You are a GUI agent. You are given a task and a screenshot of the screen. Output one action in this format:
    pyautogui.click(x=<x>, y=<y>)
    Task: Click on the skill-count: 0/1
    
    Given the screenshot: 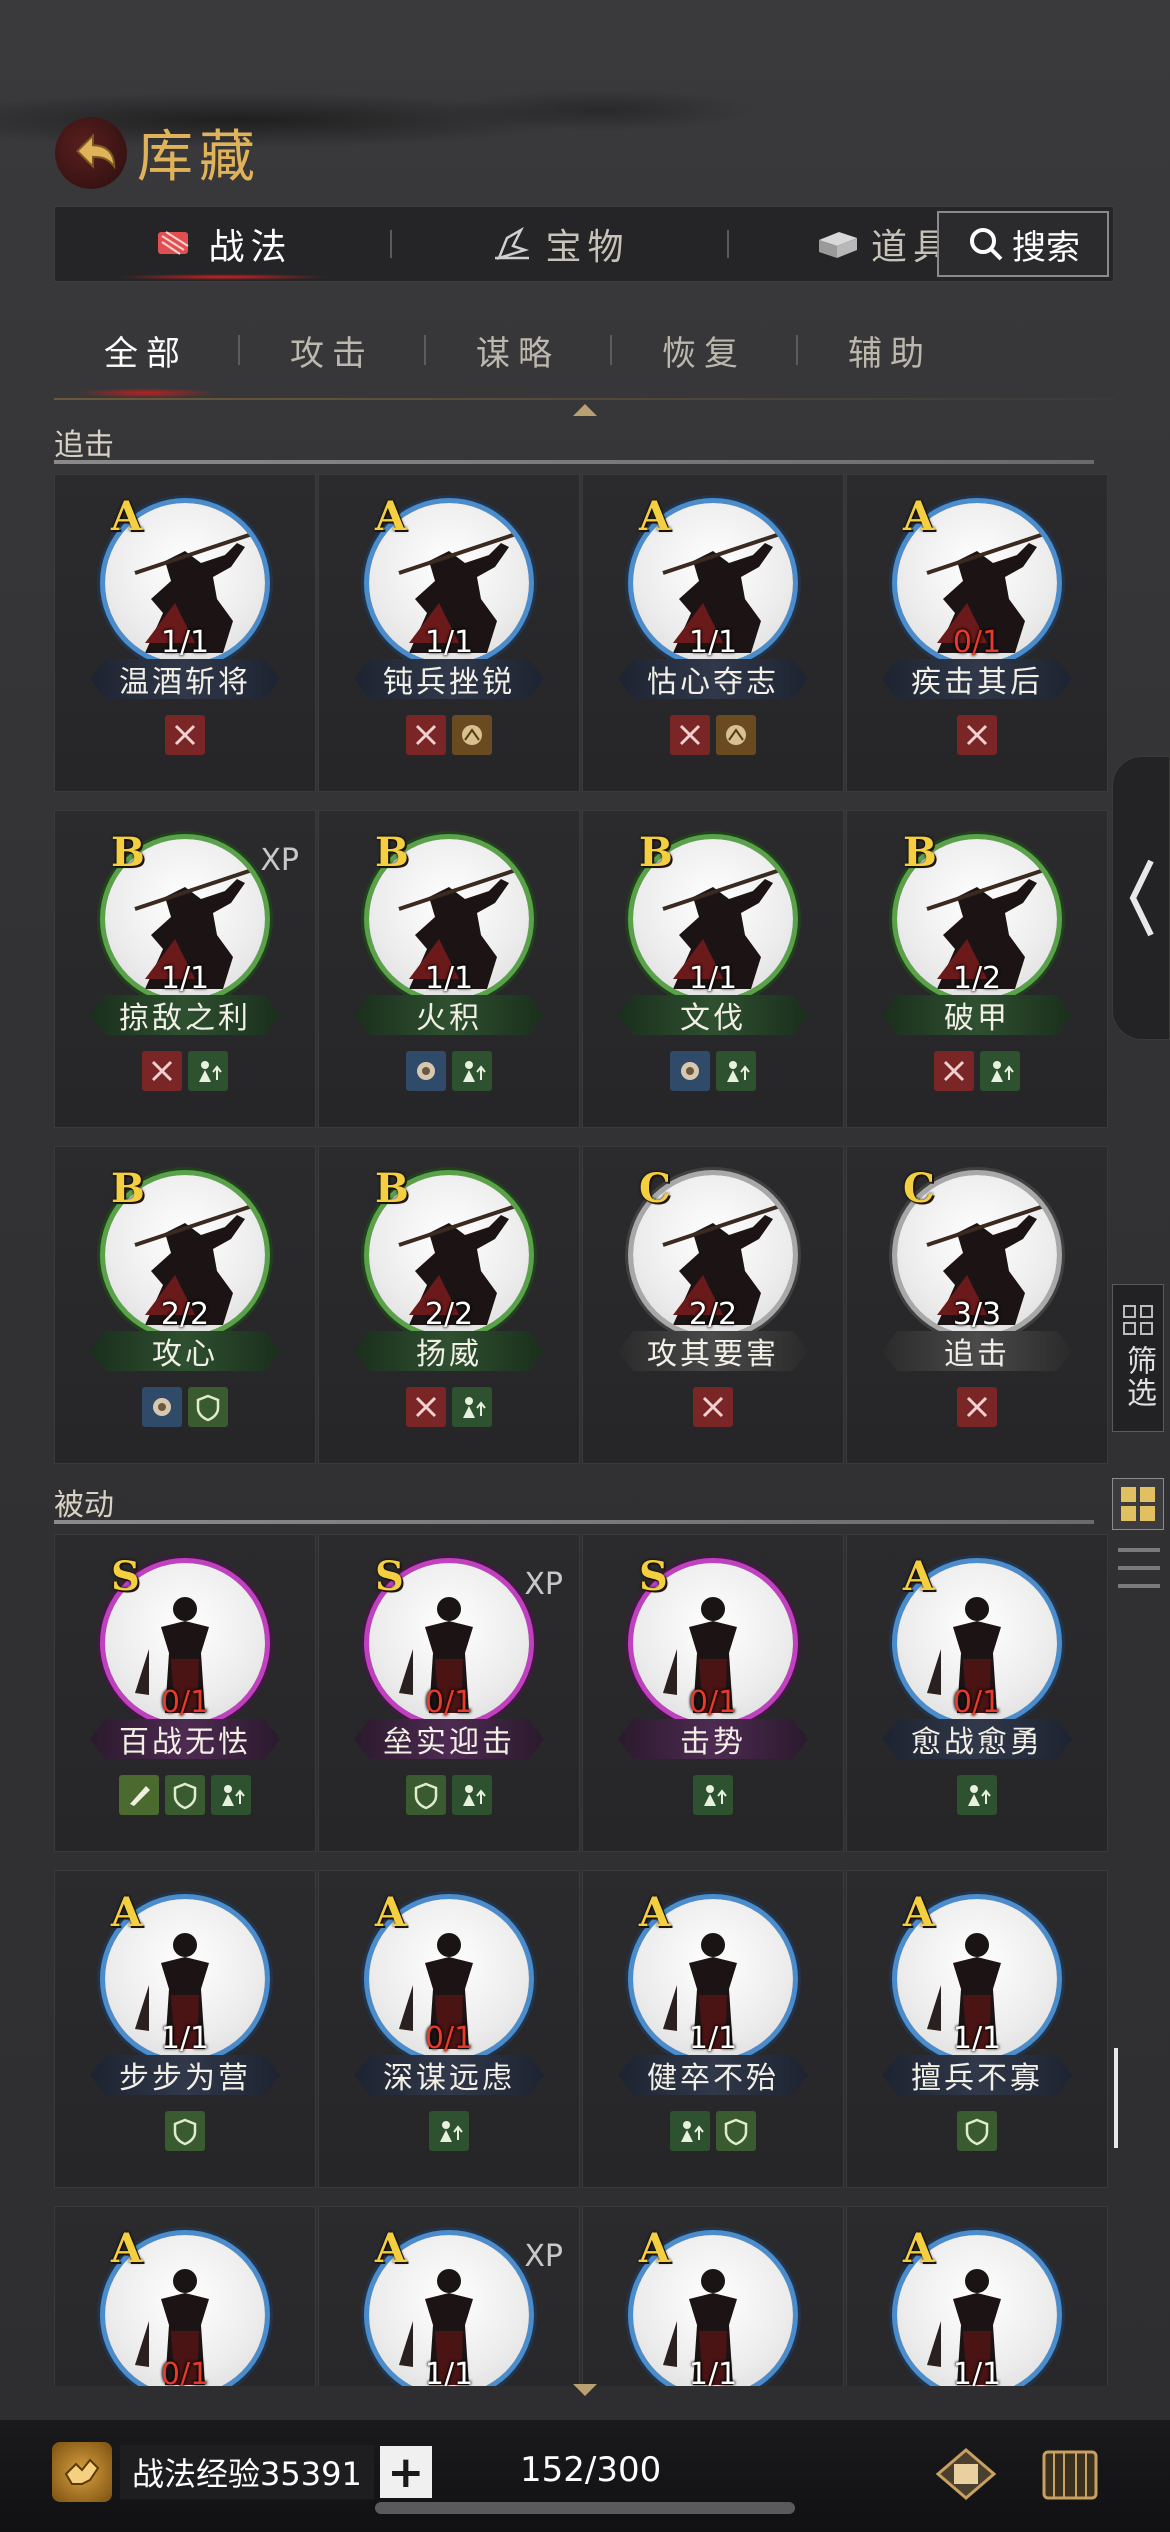 What is the action you would take?
    pyautogui.click(x=185, y=1702)
    